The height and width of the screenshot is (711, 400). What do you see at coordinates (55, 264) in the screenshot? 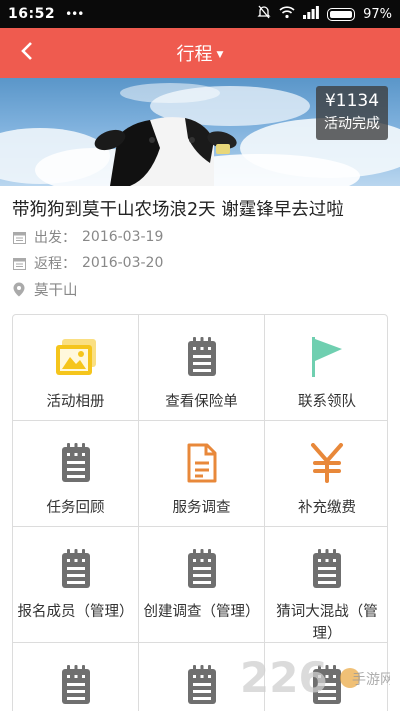
I see `return-label: 返程：` at bounding box center [55, 264].